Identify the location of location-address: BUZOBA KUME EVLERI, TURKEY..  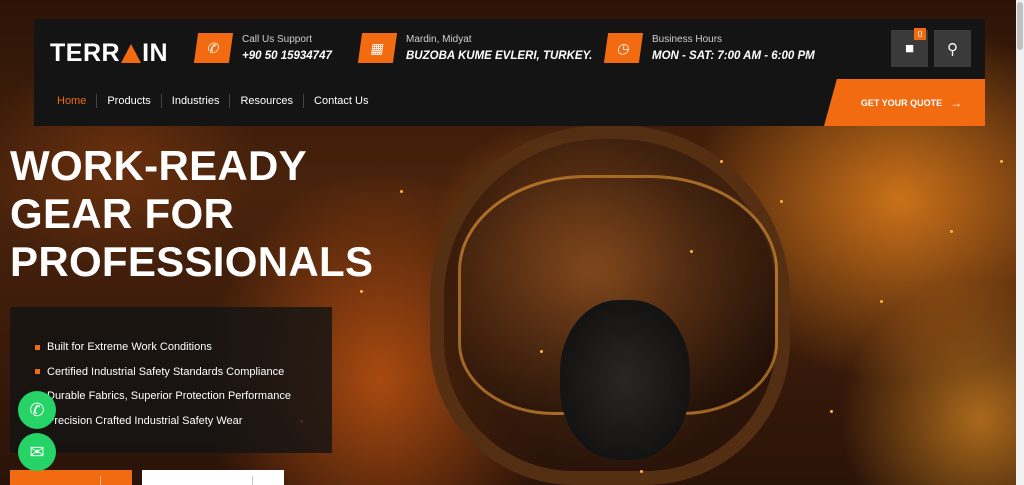
(499, 56).